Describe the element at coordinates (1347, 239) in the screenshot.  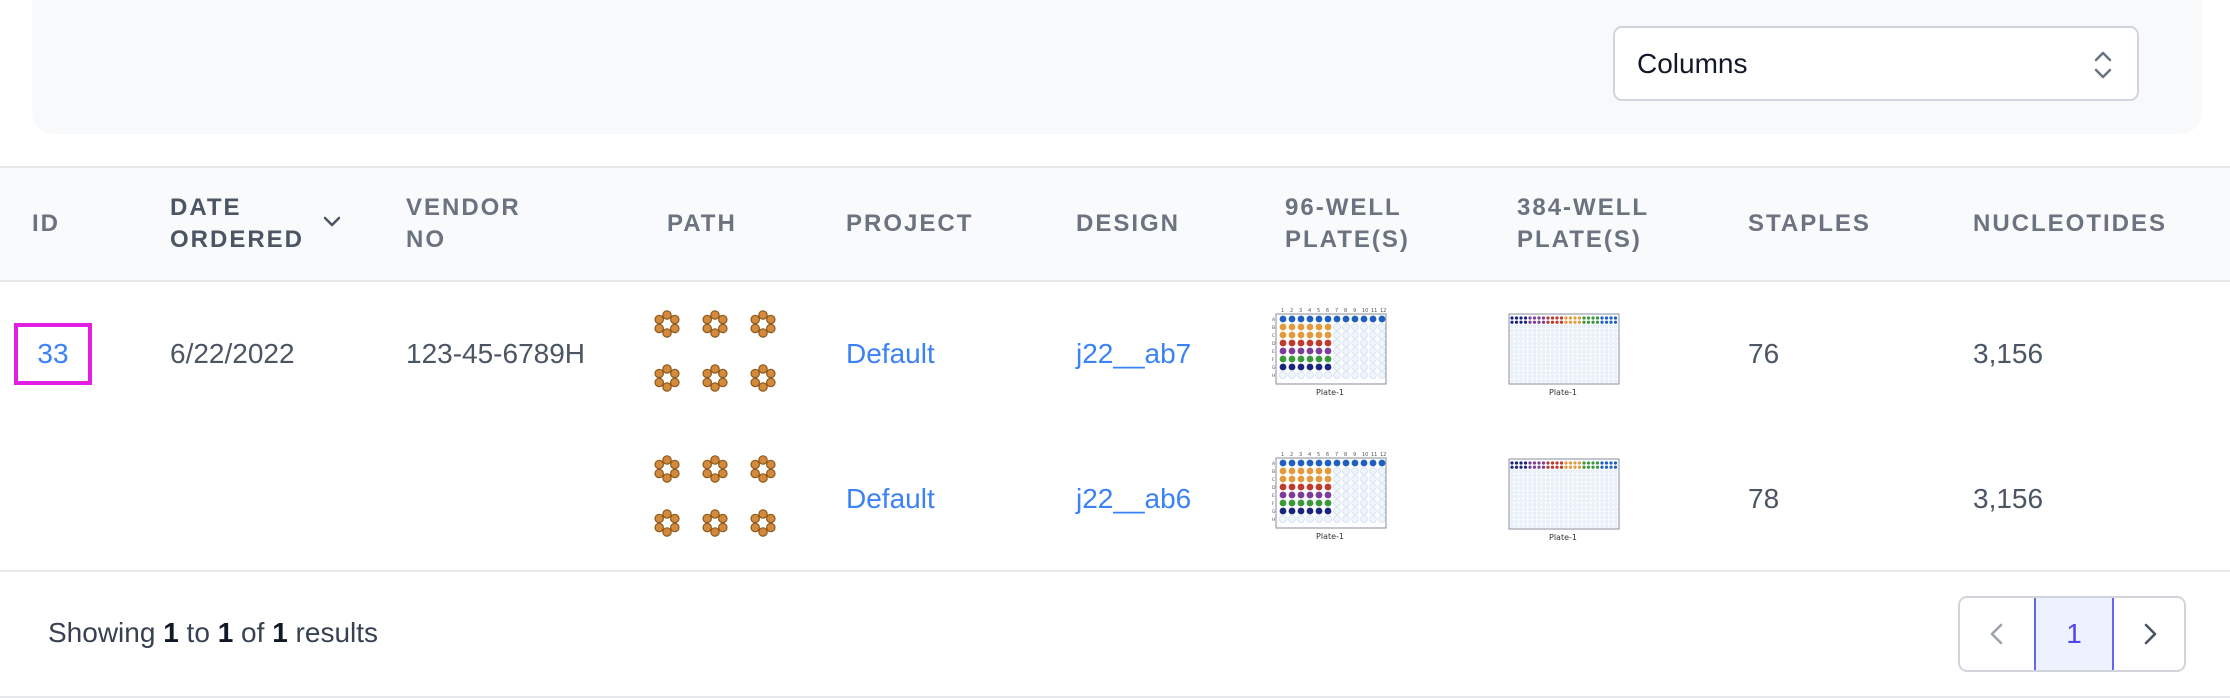
I see `header-96-line2: PLATE(S)` at that location.